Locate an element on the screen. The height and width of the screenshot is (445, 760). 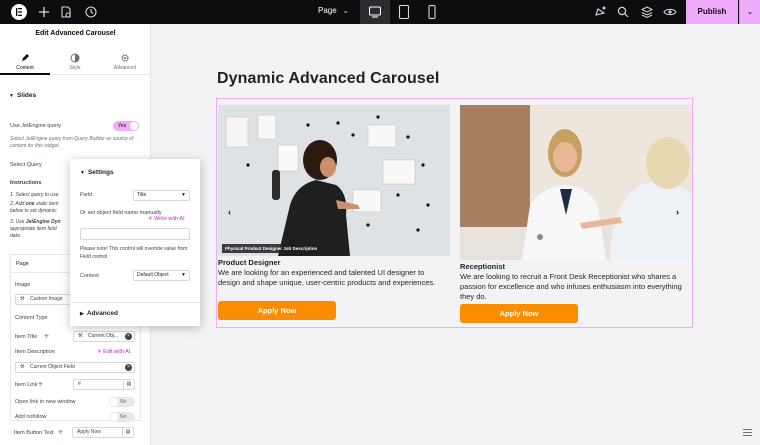
new-window-toggle: No is located at coordinates (122, 402).